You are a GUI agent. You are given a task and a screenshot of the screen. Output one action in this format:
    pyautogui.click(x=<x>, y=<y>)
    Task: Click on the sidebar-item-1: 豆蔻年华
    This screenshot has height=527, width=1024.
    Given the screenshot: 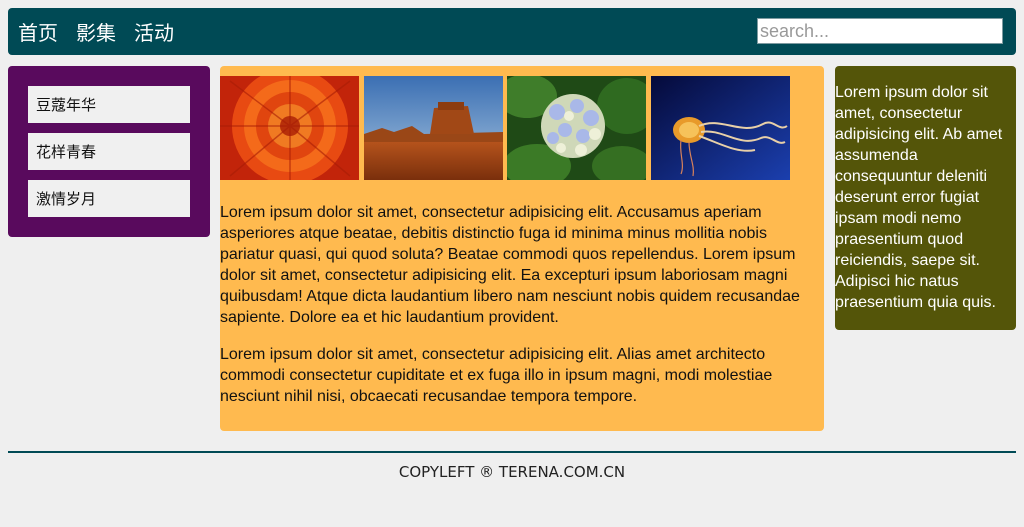 What is the action you would take?
    pyautogui.click(x=109, y=104)
    